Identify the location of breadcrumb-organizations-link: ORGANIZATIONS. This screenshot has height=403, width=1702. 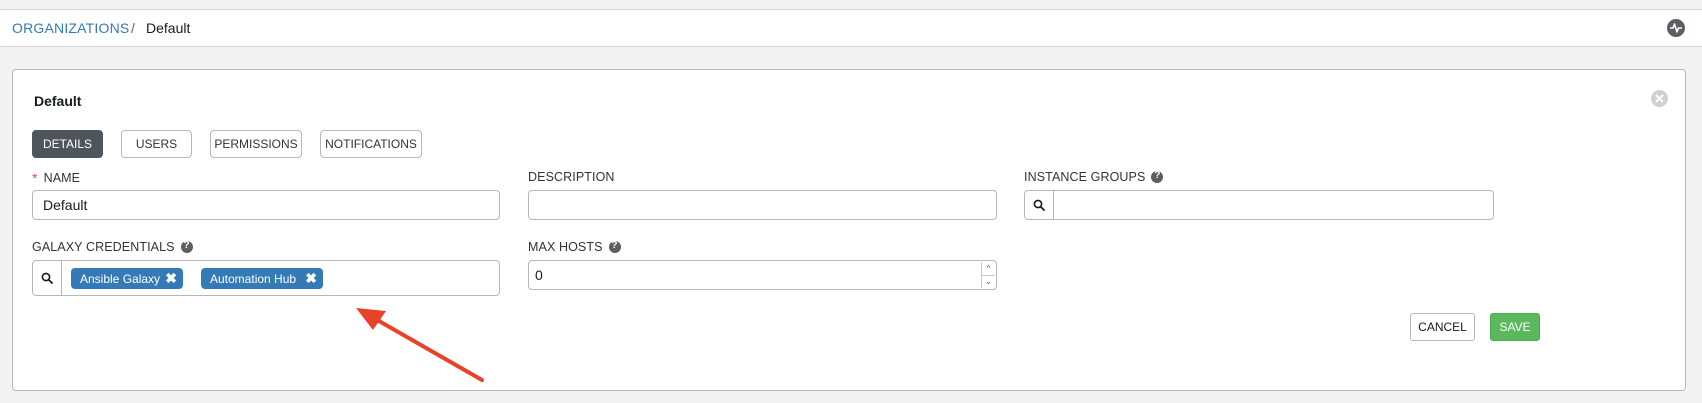
(70, 28).